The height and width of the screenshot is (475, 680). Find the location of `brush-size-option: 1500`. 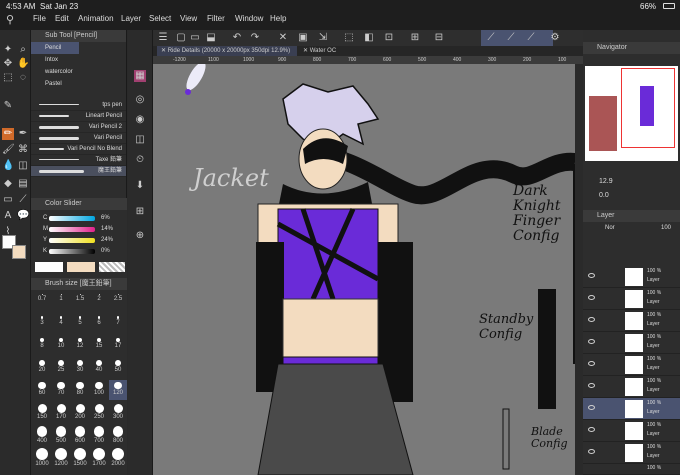

brush-size-option: 1500 is located at coordinates (80, 456).